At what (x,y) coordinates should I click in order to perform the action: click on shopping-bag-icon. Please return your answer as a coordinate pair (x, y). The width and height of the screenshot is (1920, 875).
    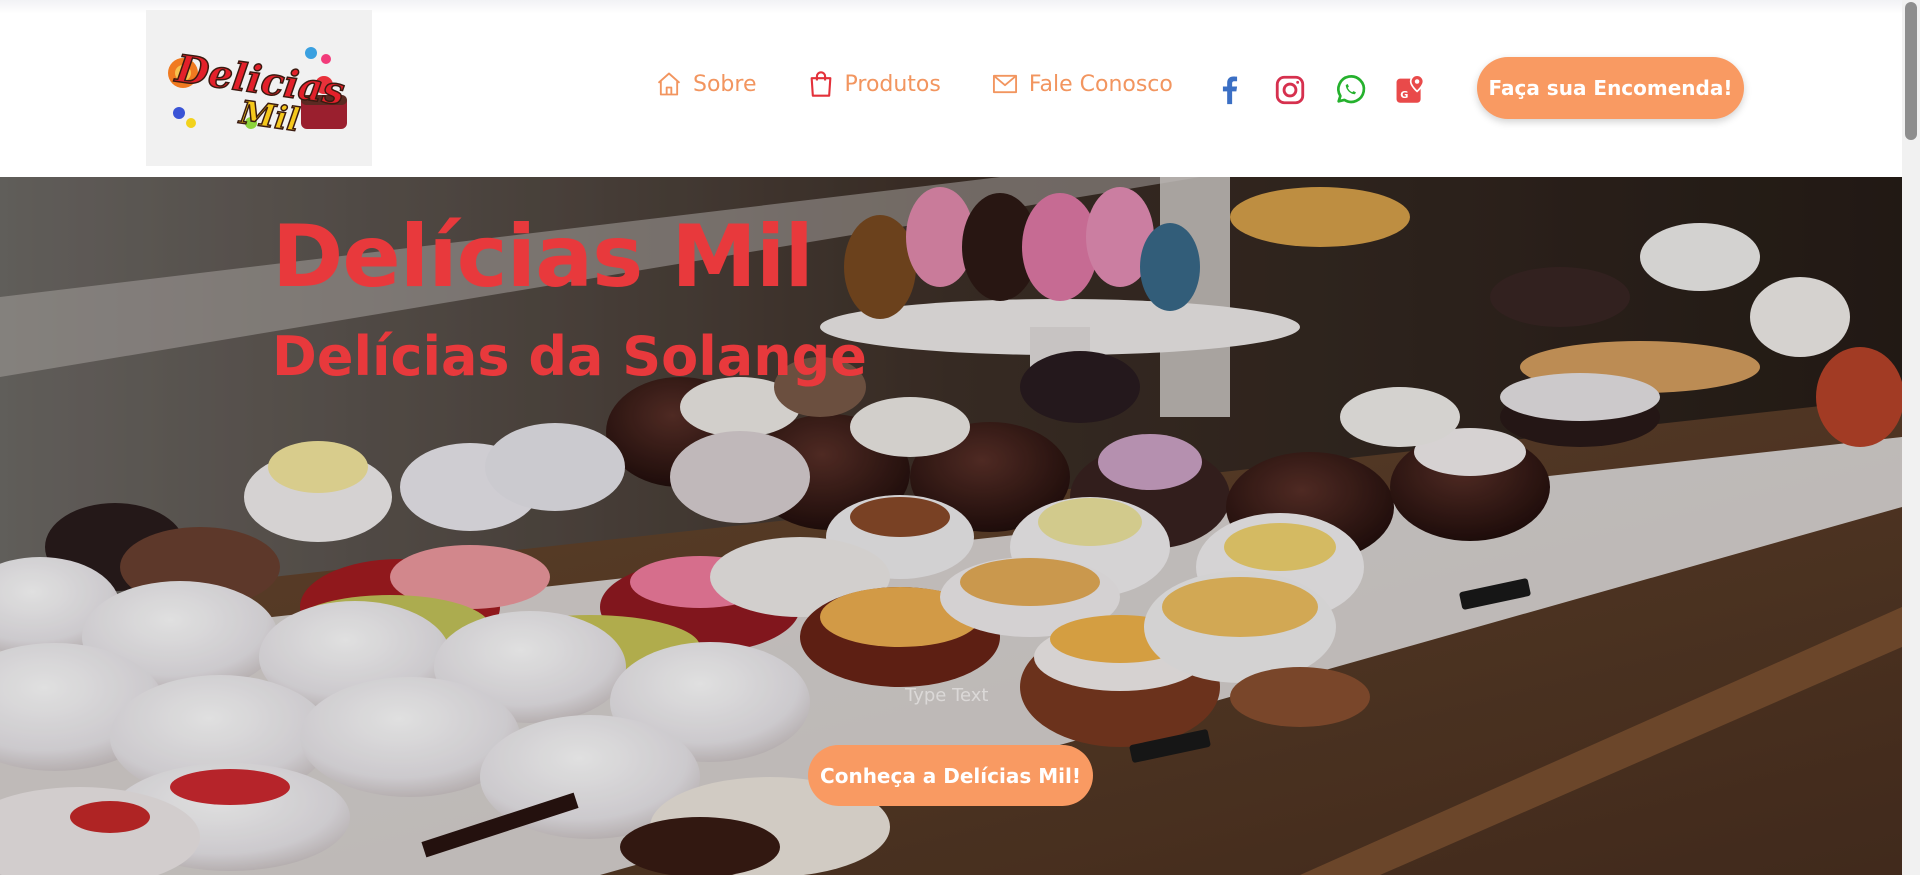
    Looking at the image, I should click on (820, 84).